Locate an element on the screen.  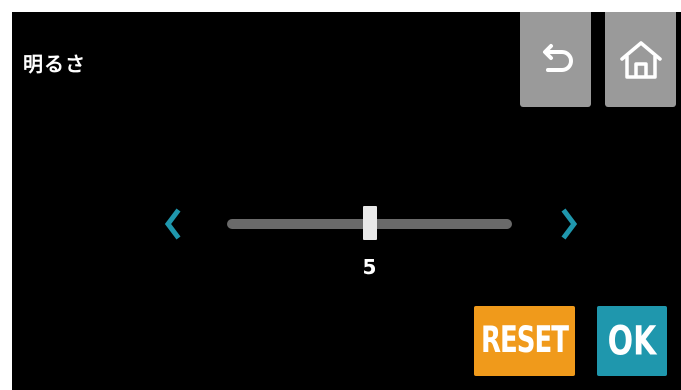
ok-button: OK is located at coordinates (632, 341).